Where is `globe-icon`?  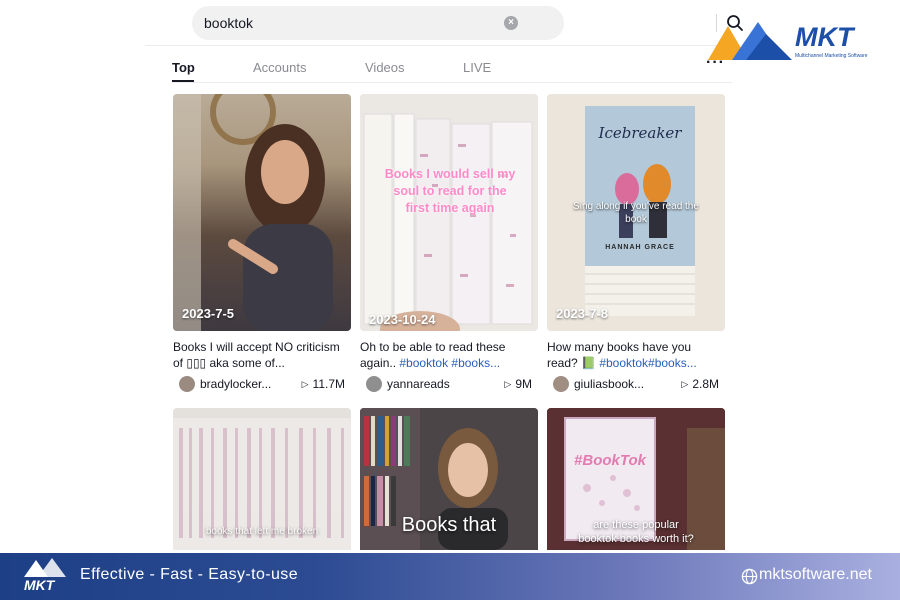 globe-icon is located at coordinates (749, 576).